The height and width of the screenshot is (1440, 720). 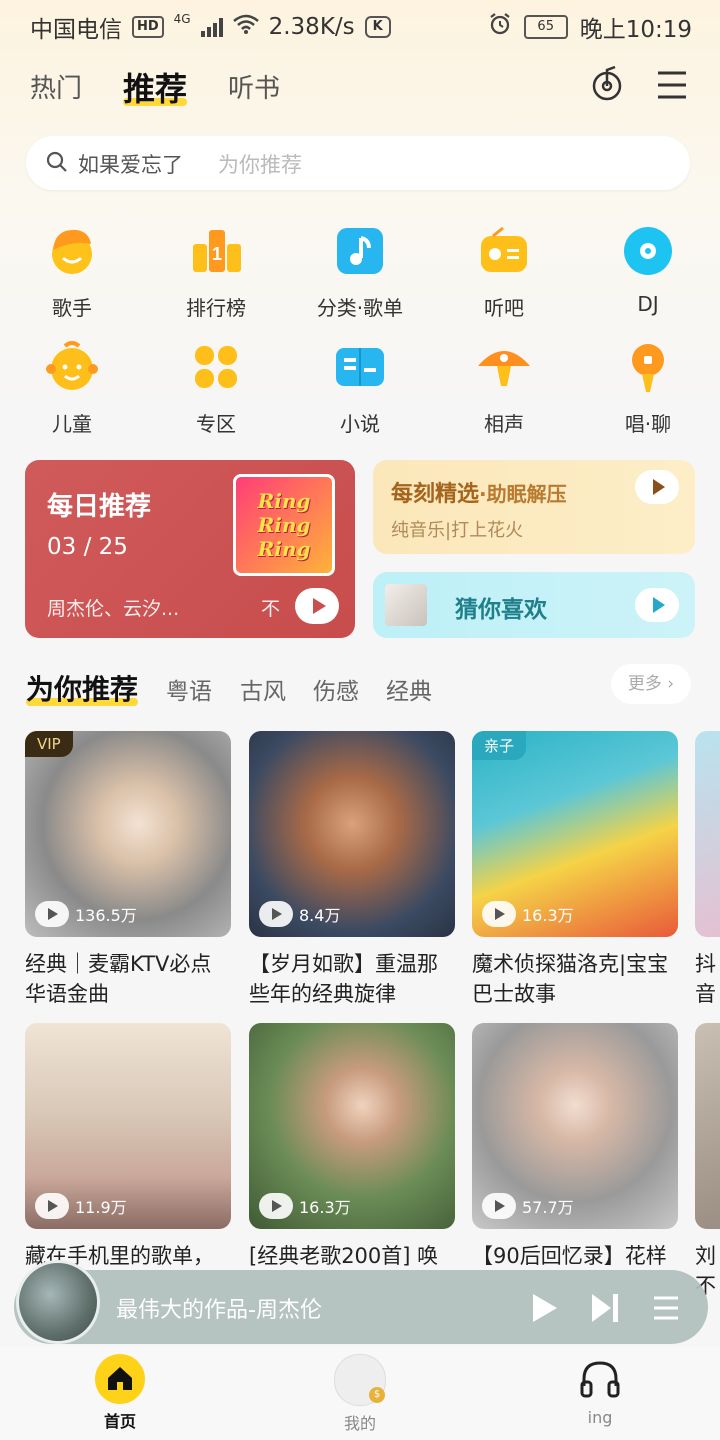 I want to click on playlist-cover: 11.9万, so click(x=128, y=1126).